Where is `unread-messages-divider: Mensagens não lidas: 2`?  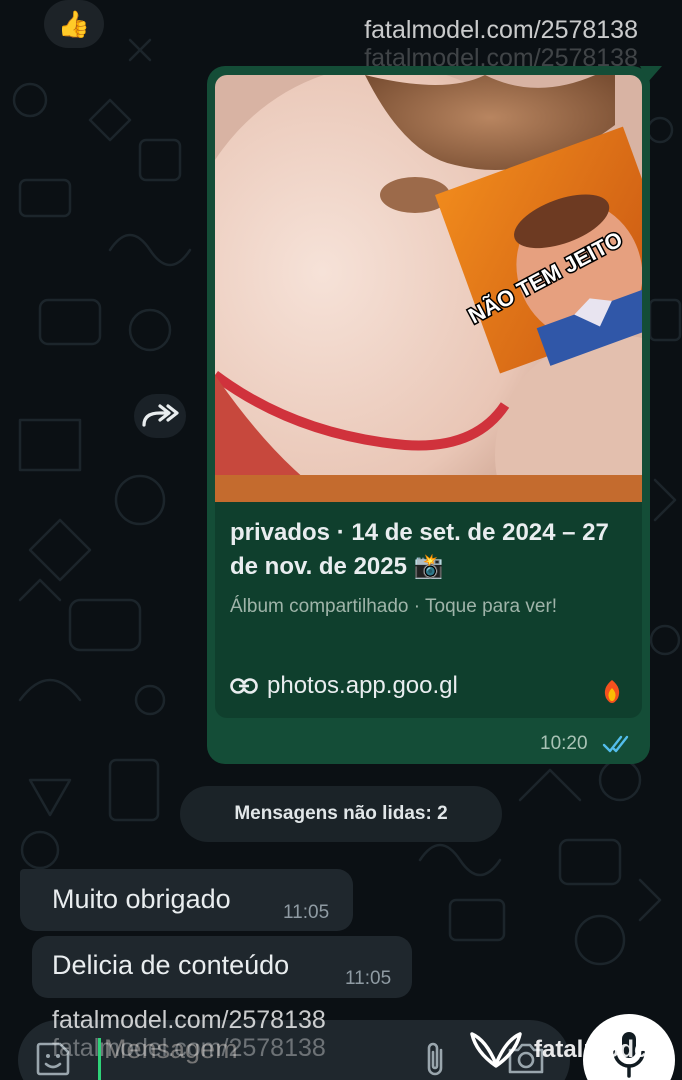 unread-messages-divider: Mensagens não lidas: 2 is located at coordinates (341, 814).